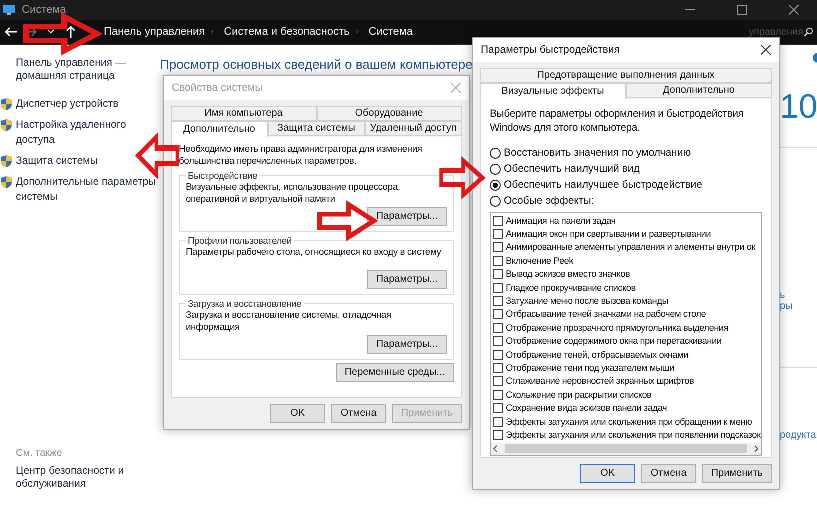 This screenshot has height=513, width=817. Describe the element at coordinates (600, 381) in the screenshot. I see `checkbox-label: Сглаживание неровностей экранных шрифтов` at that location.